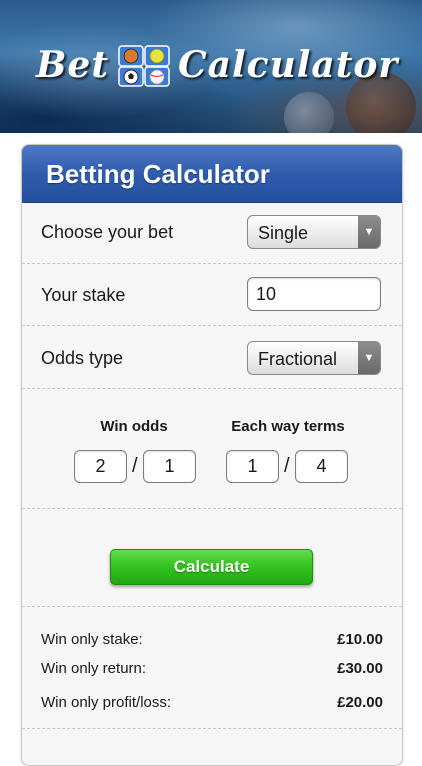 The image size is (422, 766). What do you see at coordinates (309, 112) in the screenshot?
I see `banner-ball-decoration` at bounding box center [309, 112].